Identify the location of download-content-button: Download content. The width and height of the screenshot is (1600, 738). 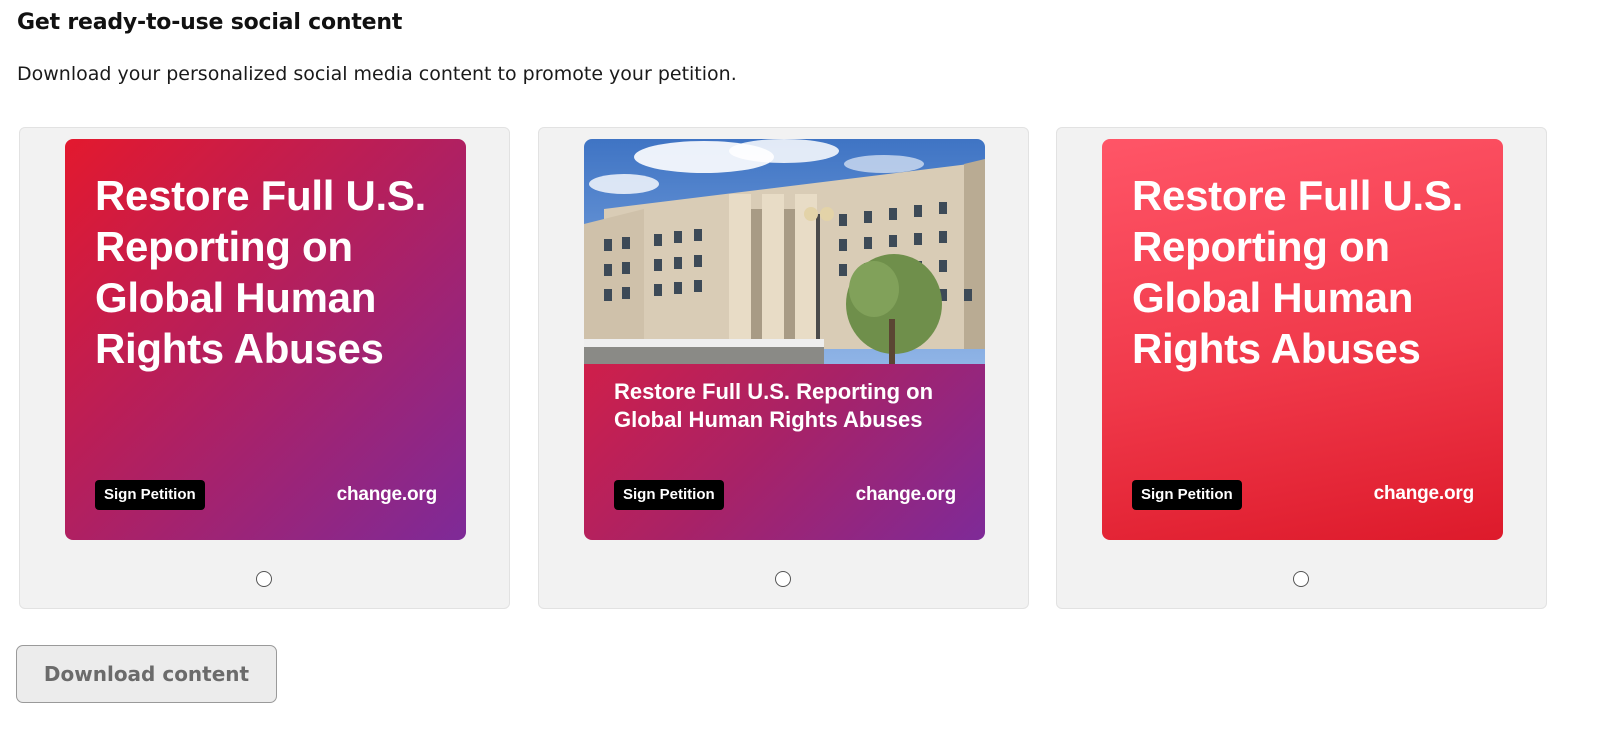
(146, 674).